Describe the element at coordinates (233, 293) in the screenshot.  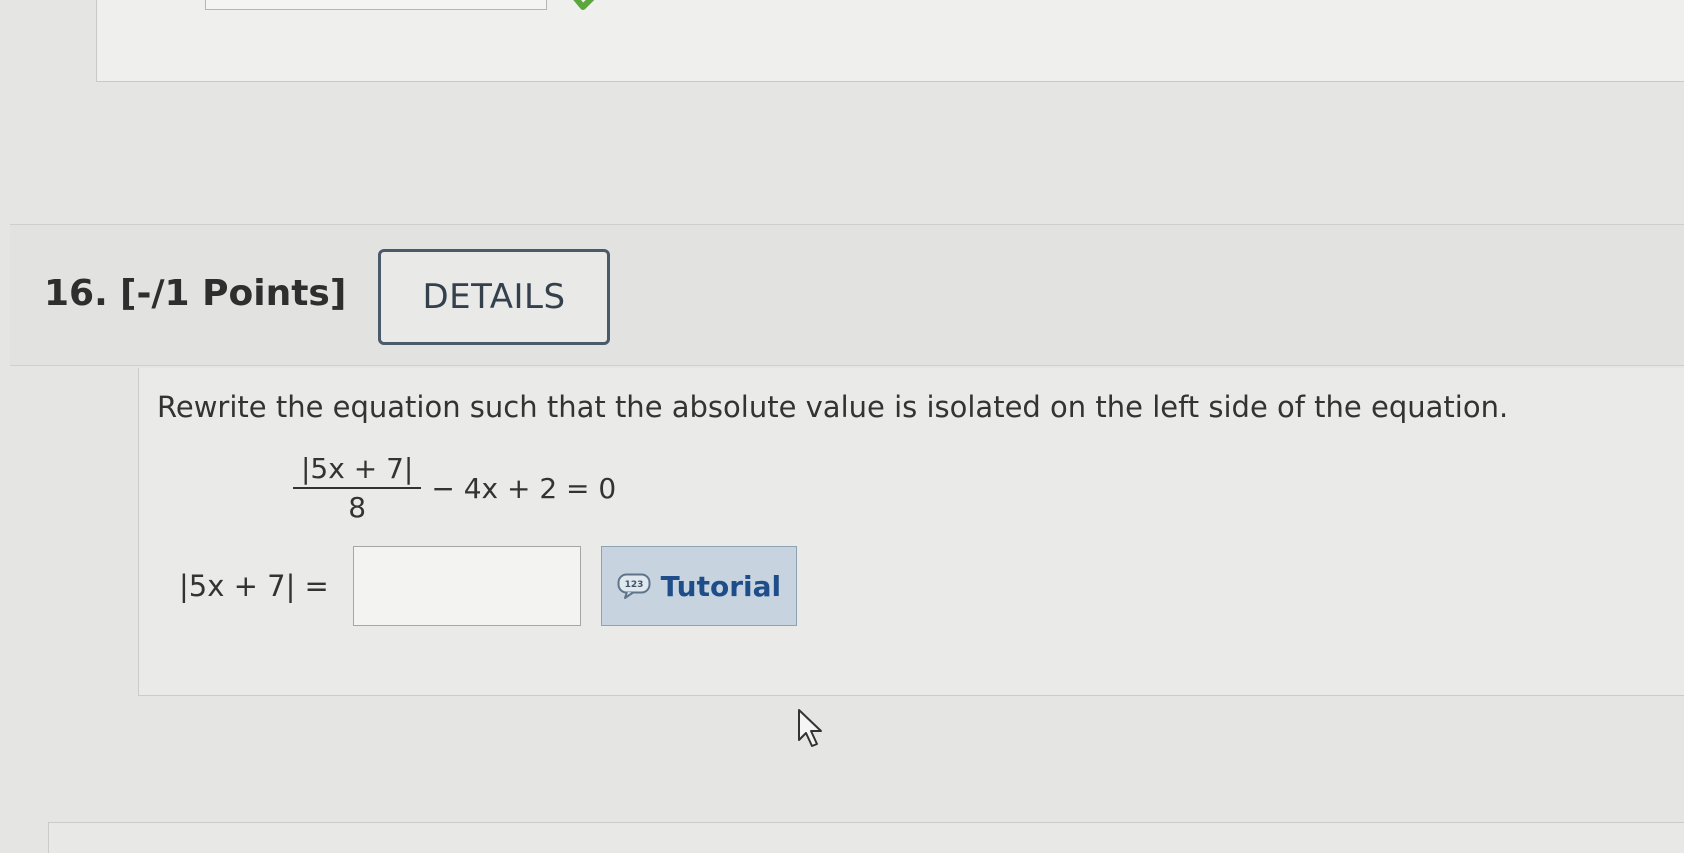
I see `question-points: [-/1 Points]` at that location.